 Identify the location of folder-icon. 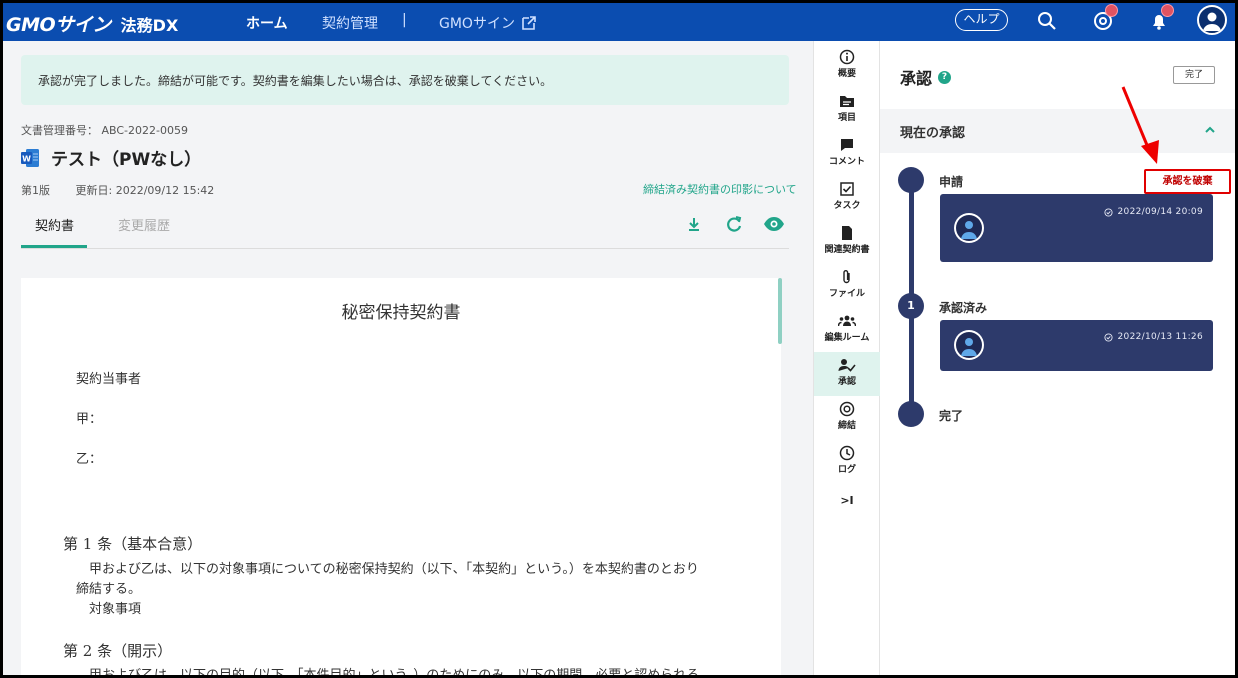
(847, 101).